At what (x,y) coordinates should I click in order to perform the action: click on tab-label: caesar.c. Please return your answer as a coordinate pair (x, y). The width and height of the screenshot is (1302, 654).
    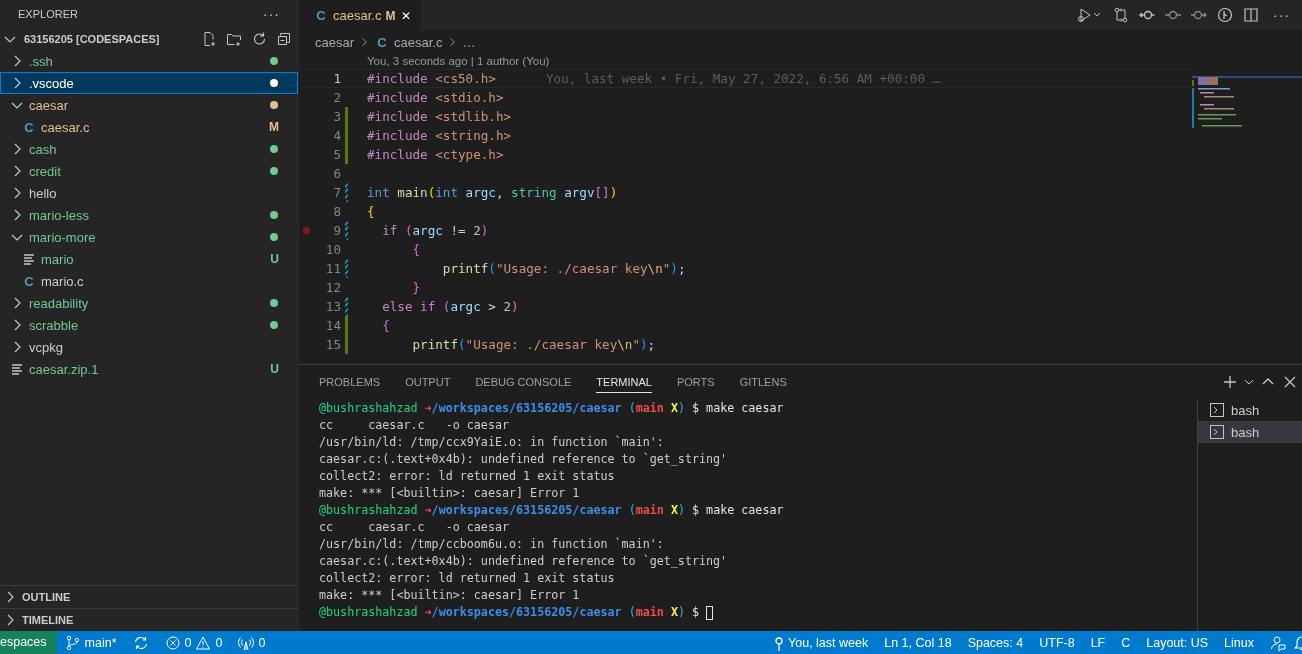
    Looking at the image, I should click on (357, 15).